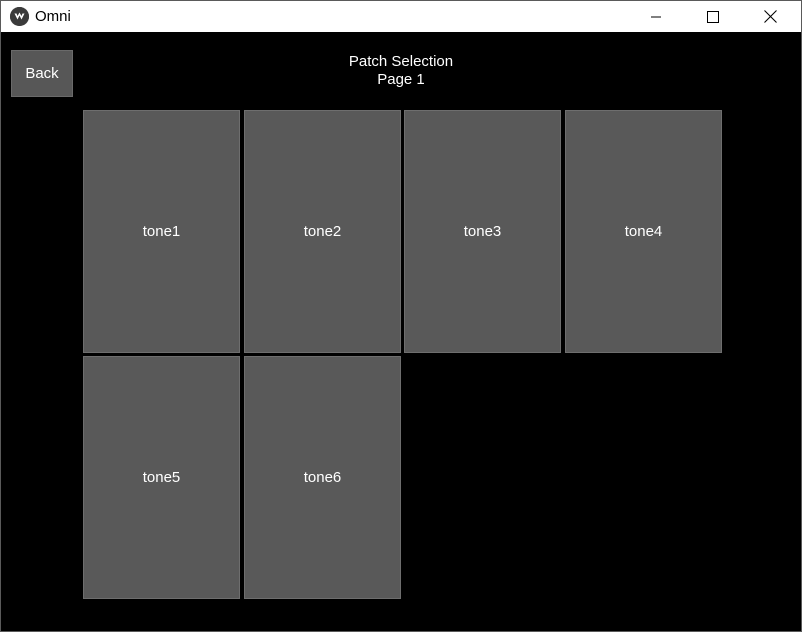 This screenshot has width=802, height=632. Describe the element at coordinates (161, 231) in the screenshot. I see `patch-button-tone1: tone1` at that location.